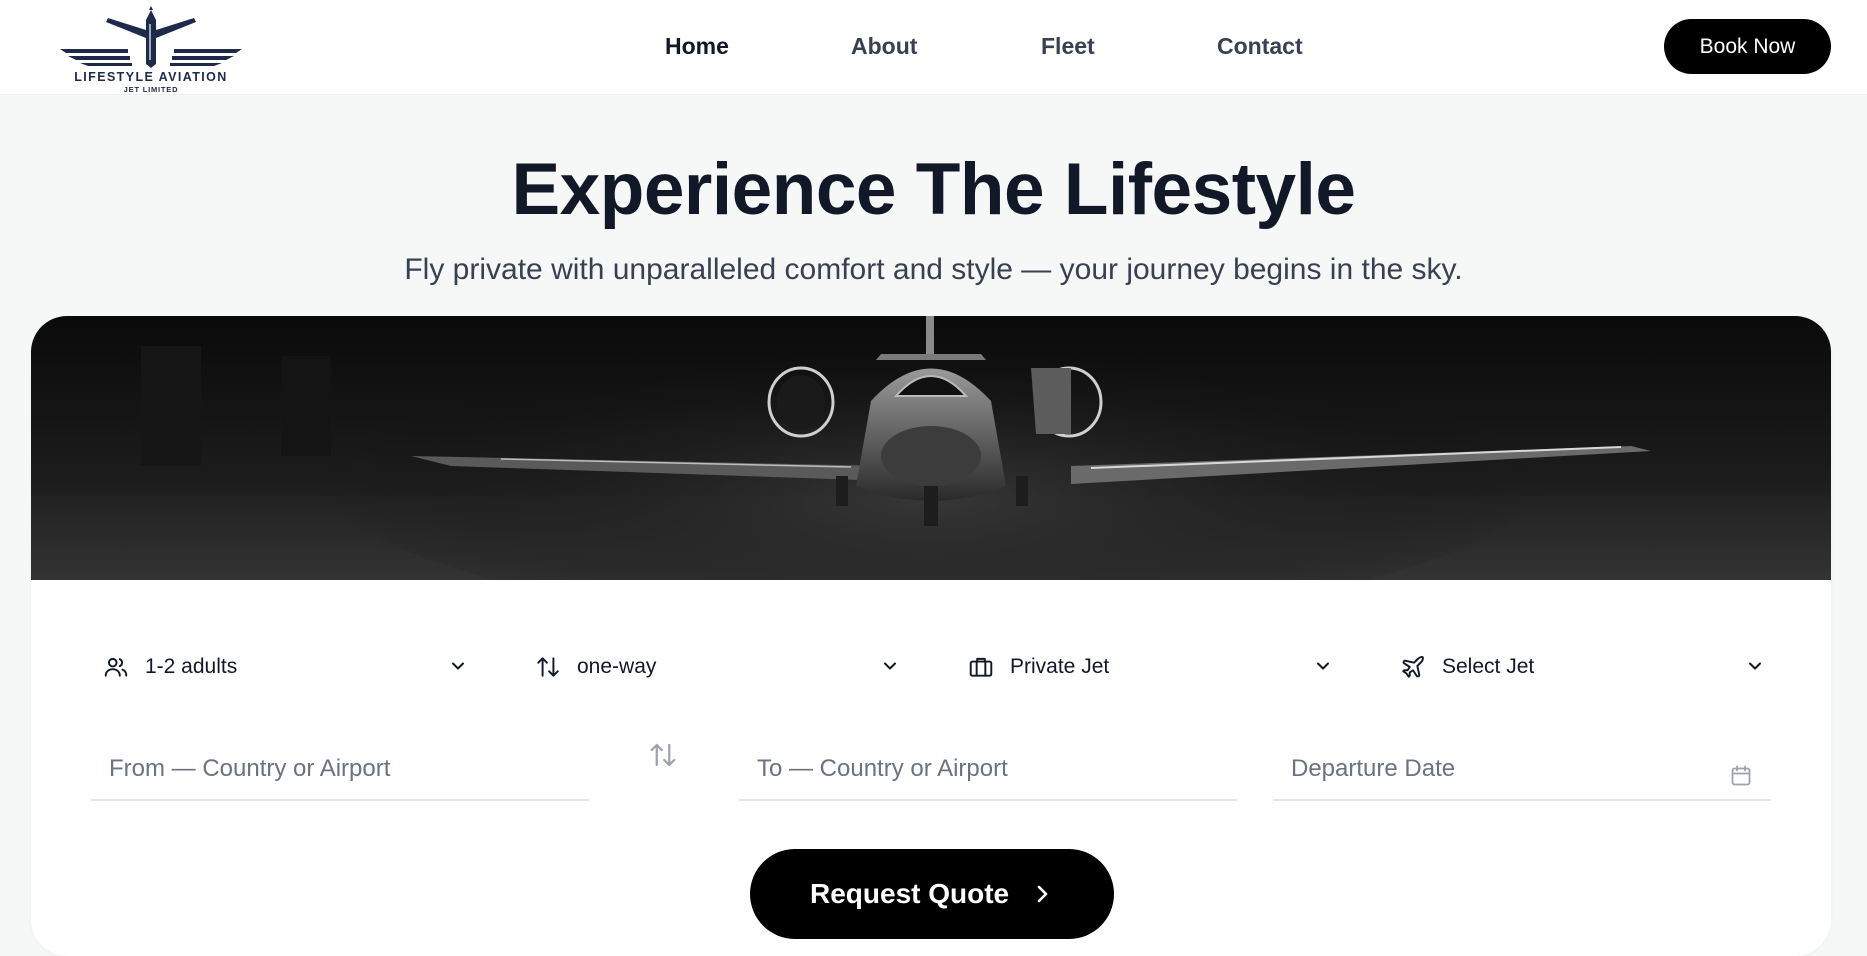  Describe the element at coordinates (151, 37) in the screenshot. I see `jet-wings-logo-icon` at that location.